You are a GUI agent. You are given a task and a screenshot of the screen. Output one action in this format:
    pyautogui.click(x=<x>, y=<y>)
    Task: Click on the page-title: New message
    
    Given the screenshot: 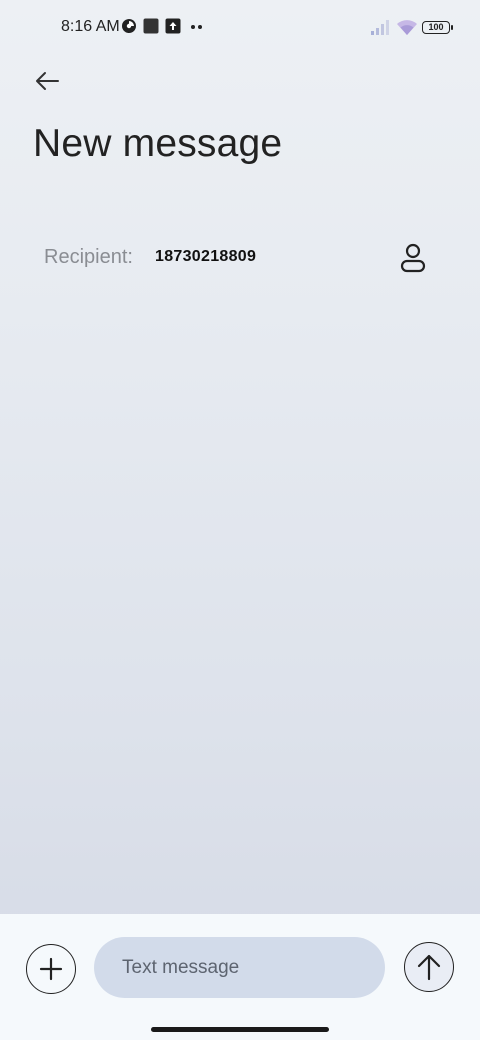 What is the action you would take?
    pyautogui.click(x=158, y=143)
    